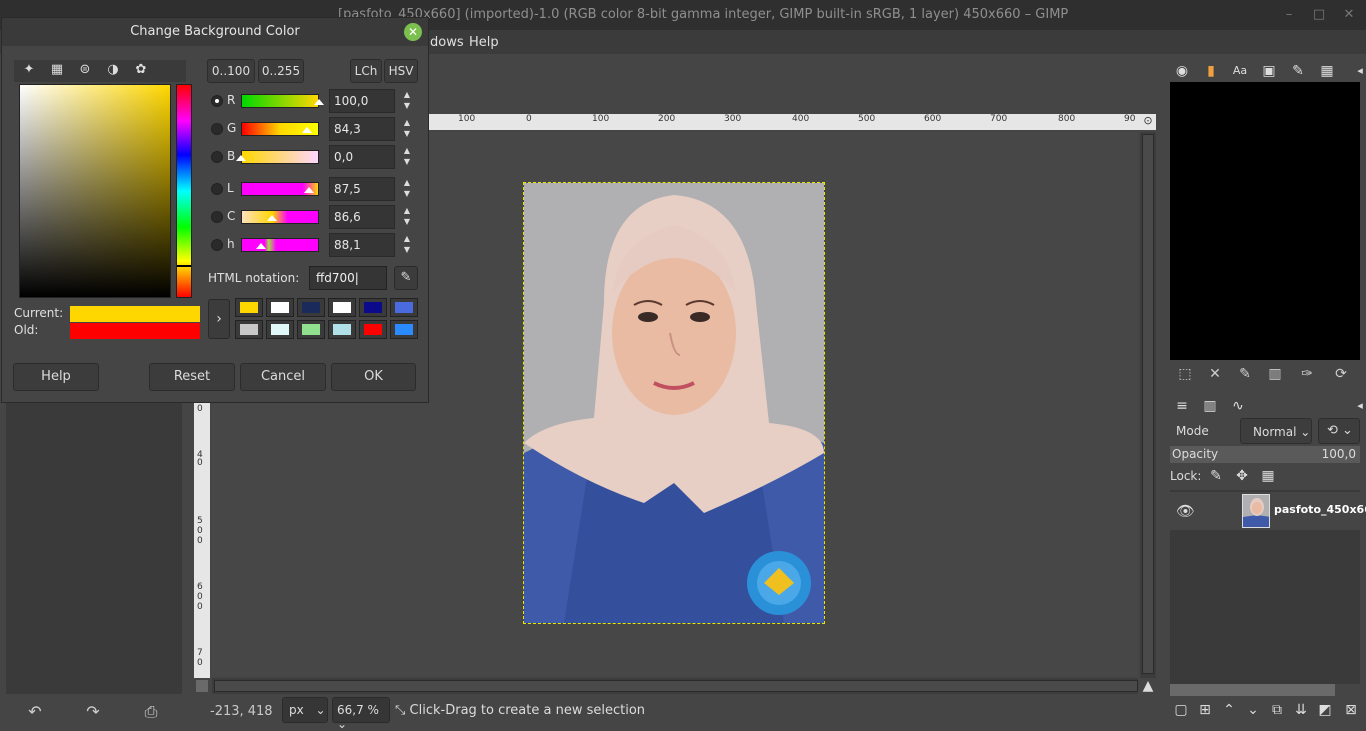  I want to click on layer-row: 👁 pasfoto_450x660, so click(1268, 511).